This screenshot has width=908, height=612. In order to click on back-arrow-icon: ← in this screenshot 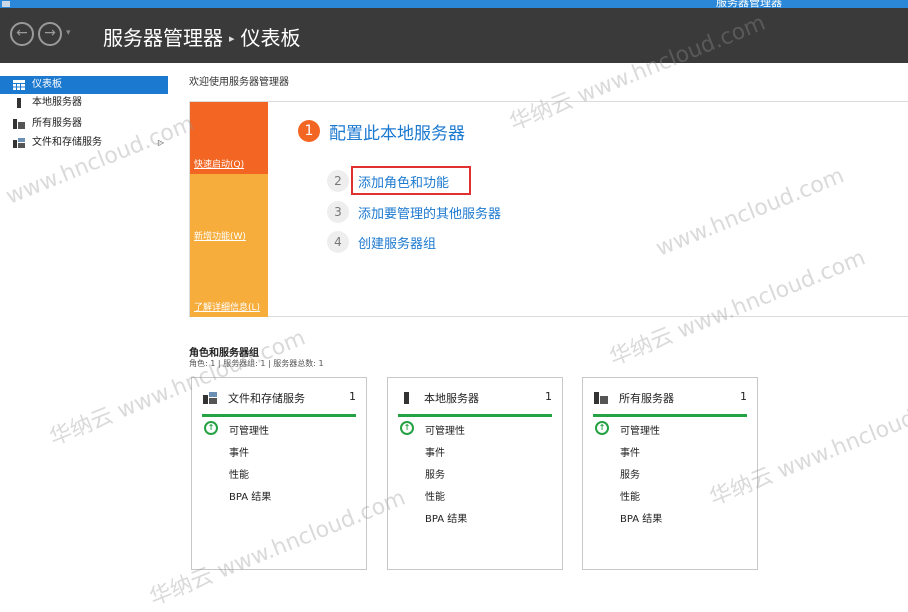, I will do `click(22, 34)`.